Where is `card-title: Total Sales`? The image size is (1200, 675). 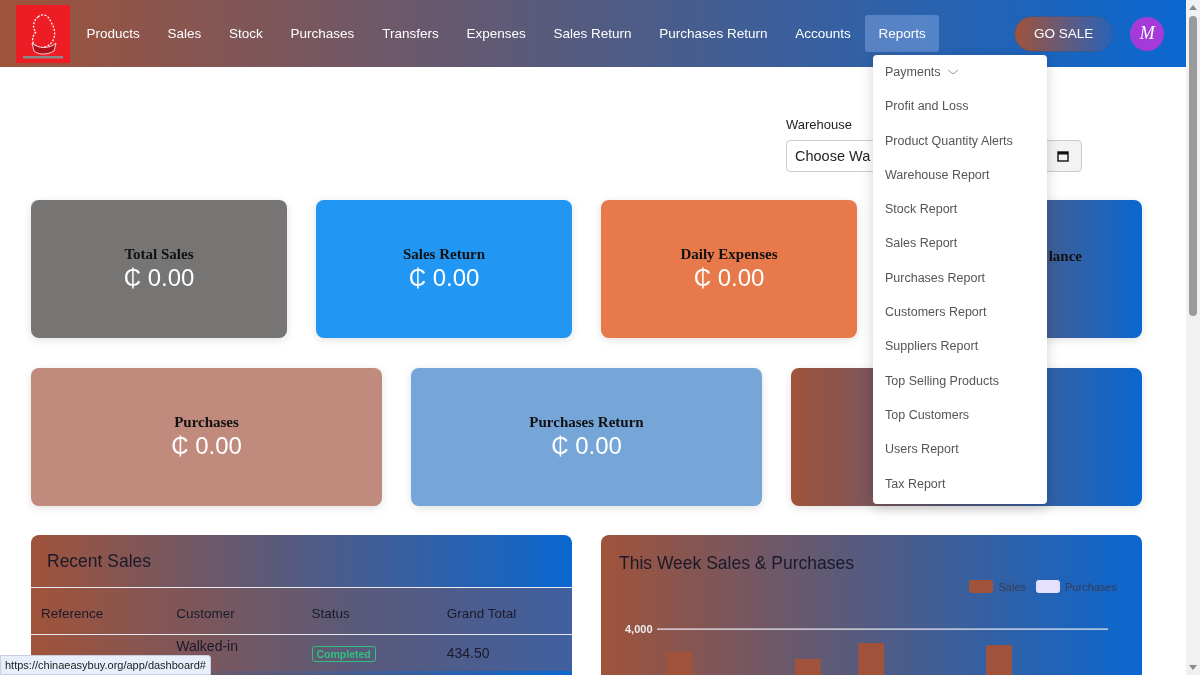
card-title: Total Sales is located at coordinates (159, 254).